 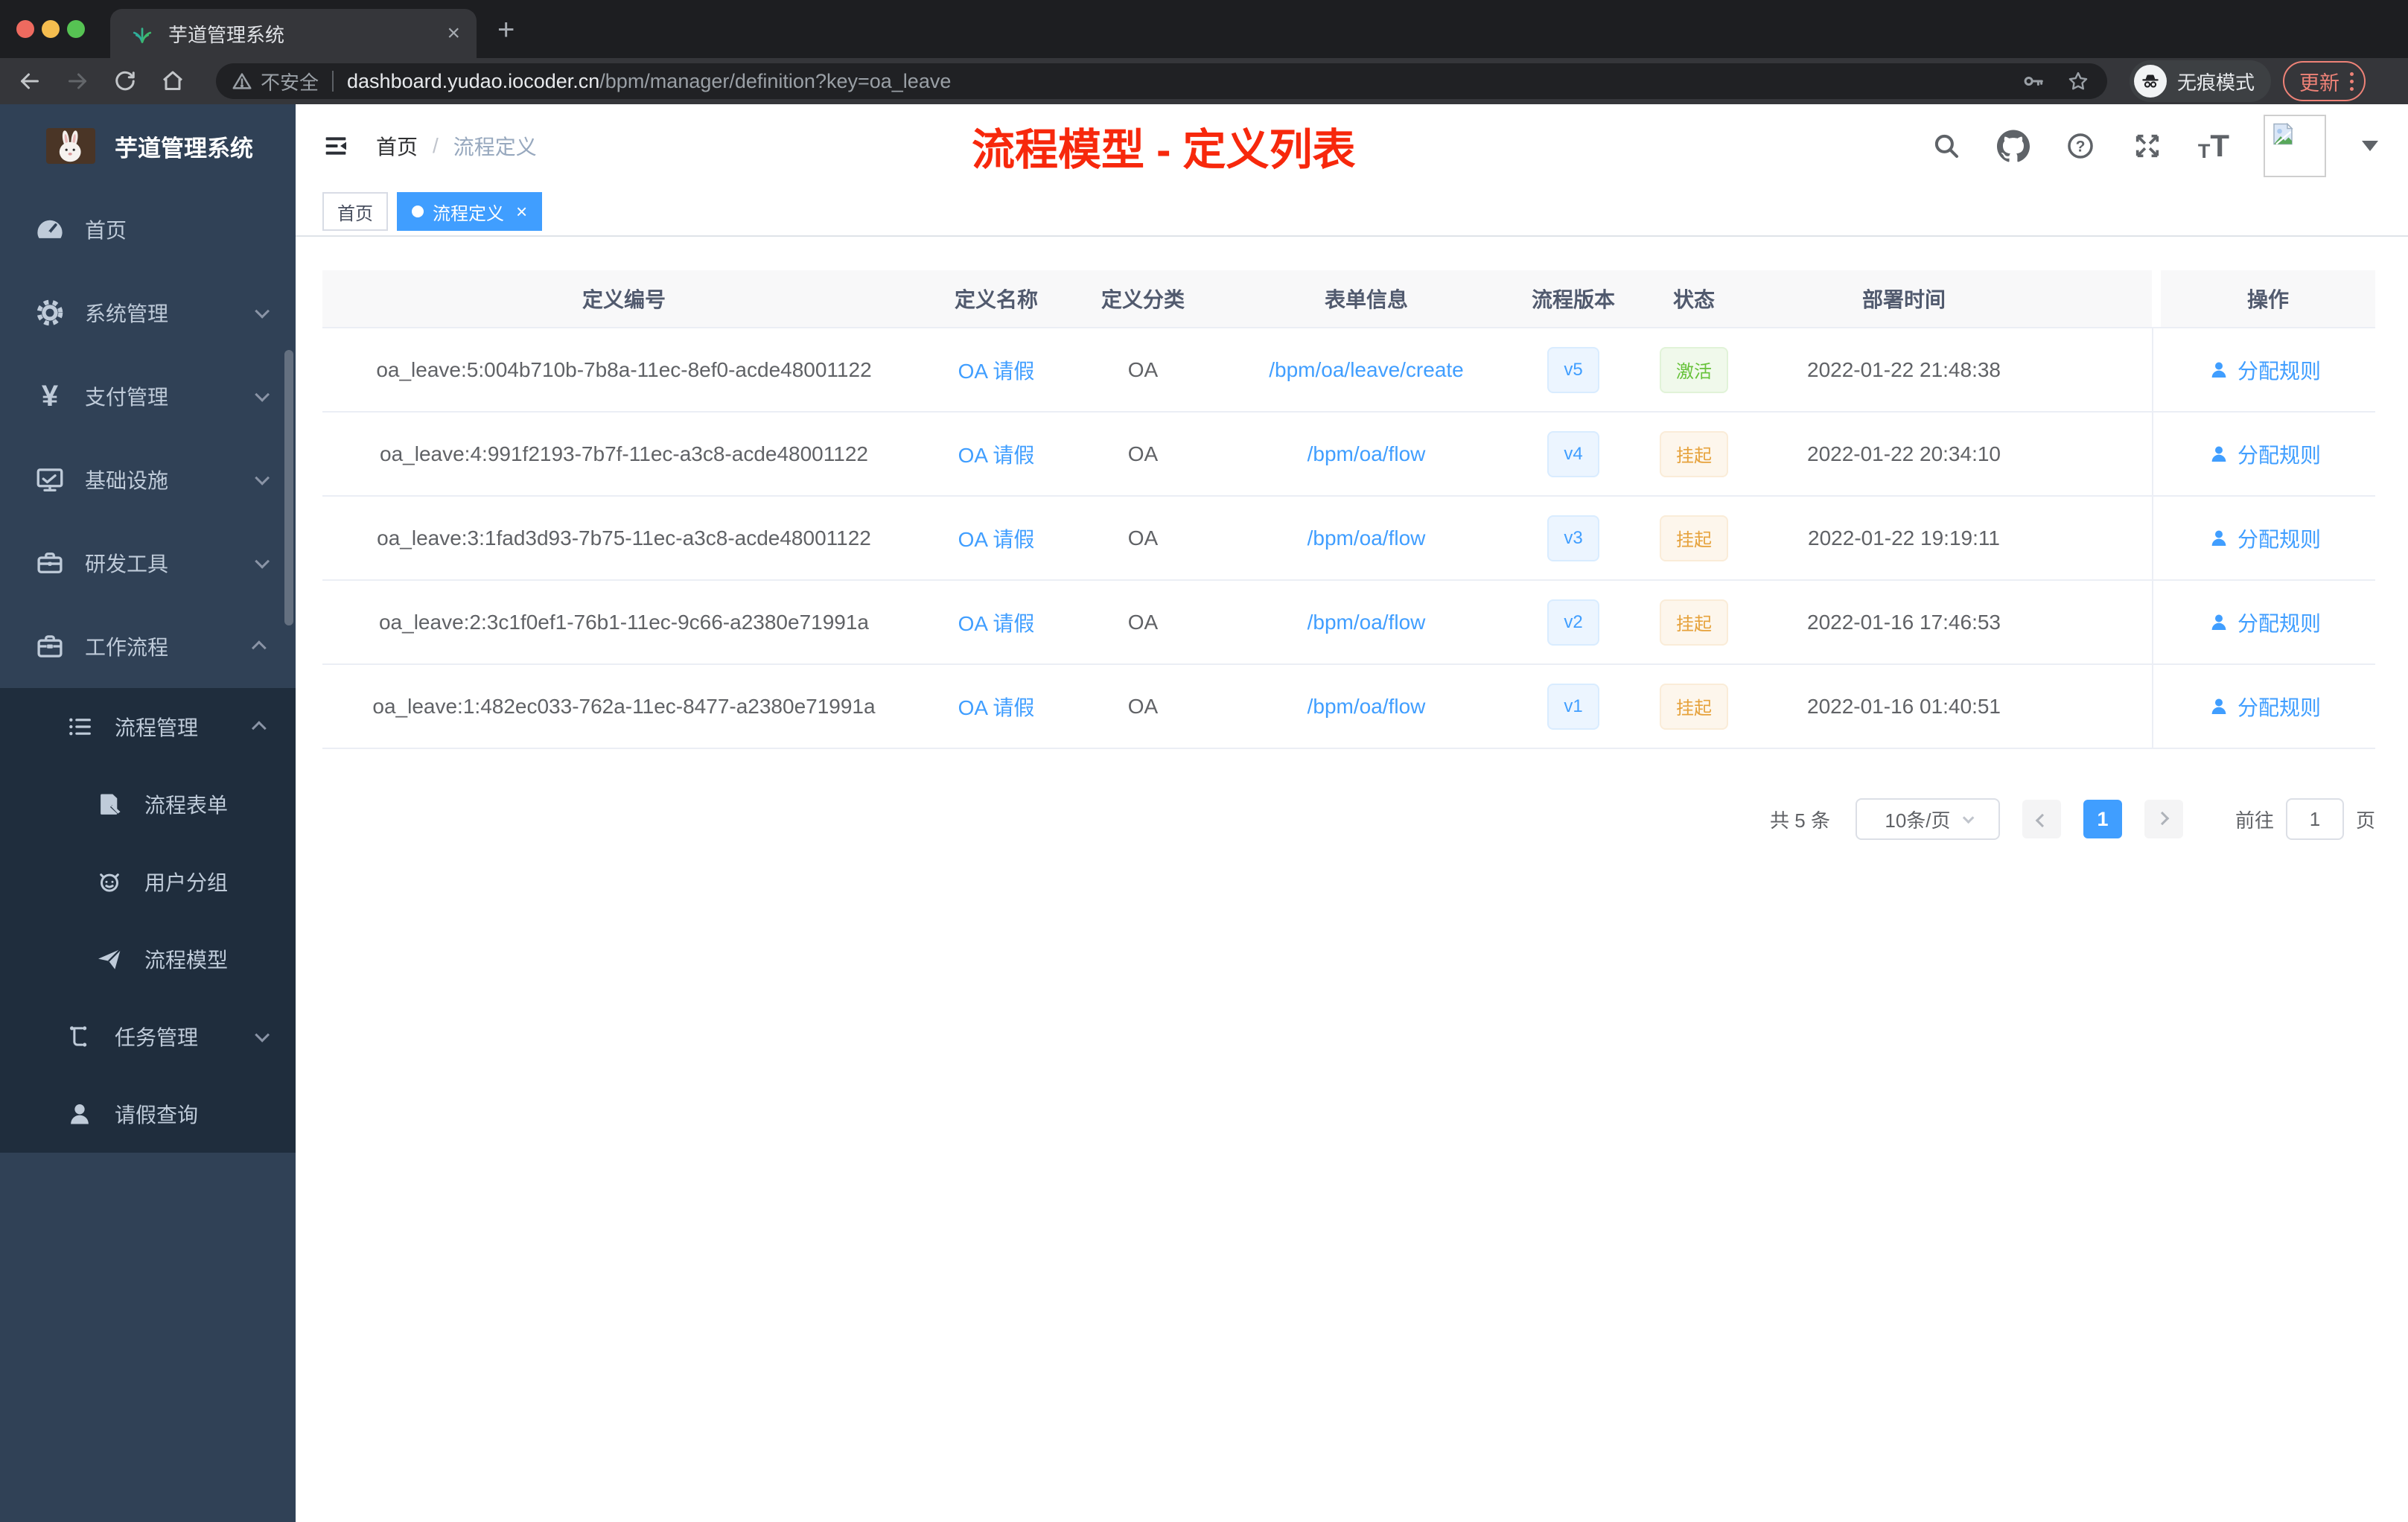 I want to click on page-number-button: 1, so click(x=2102, y=819).